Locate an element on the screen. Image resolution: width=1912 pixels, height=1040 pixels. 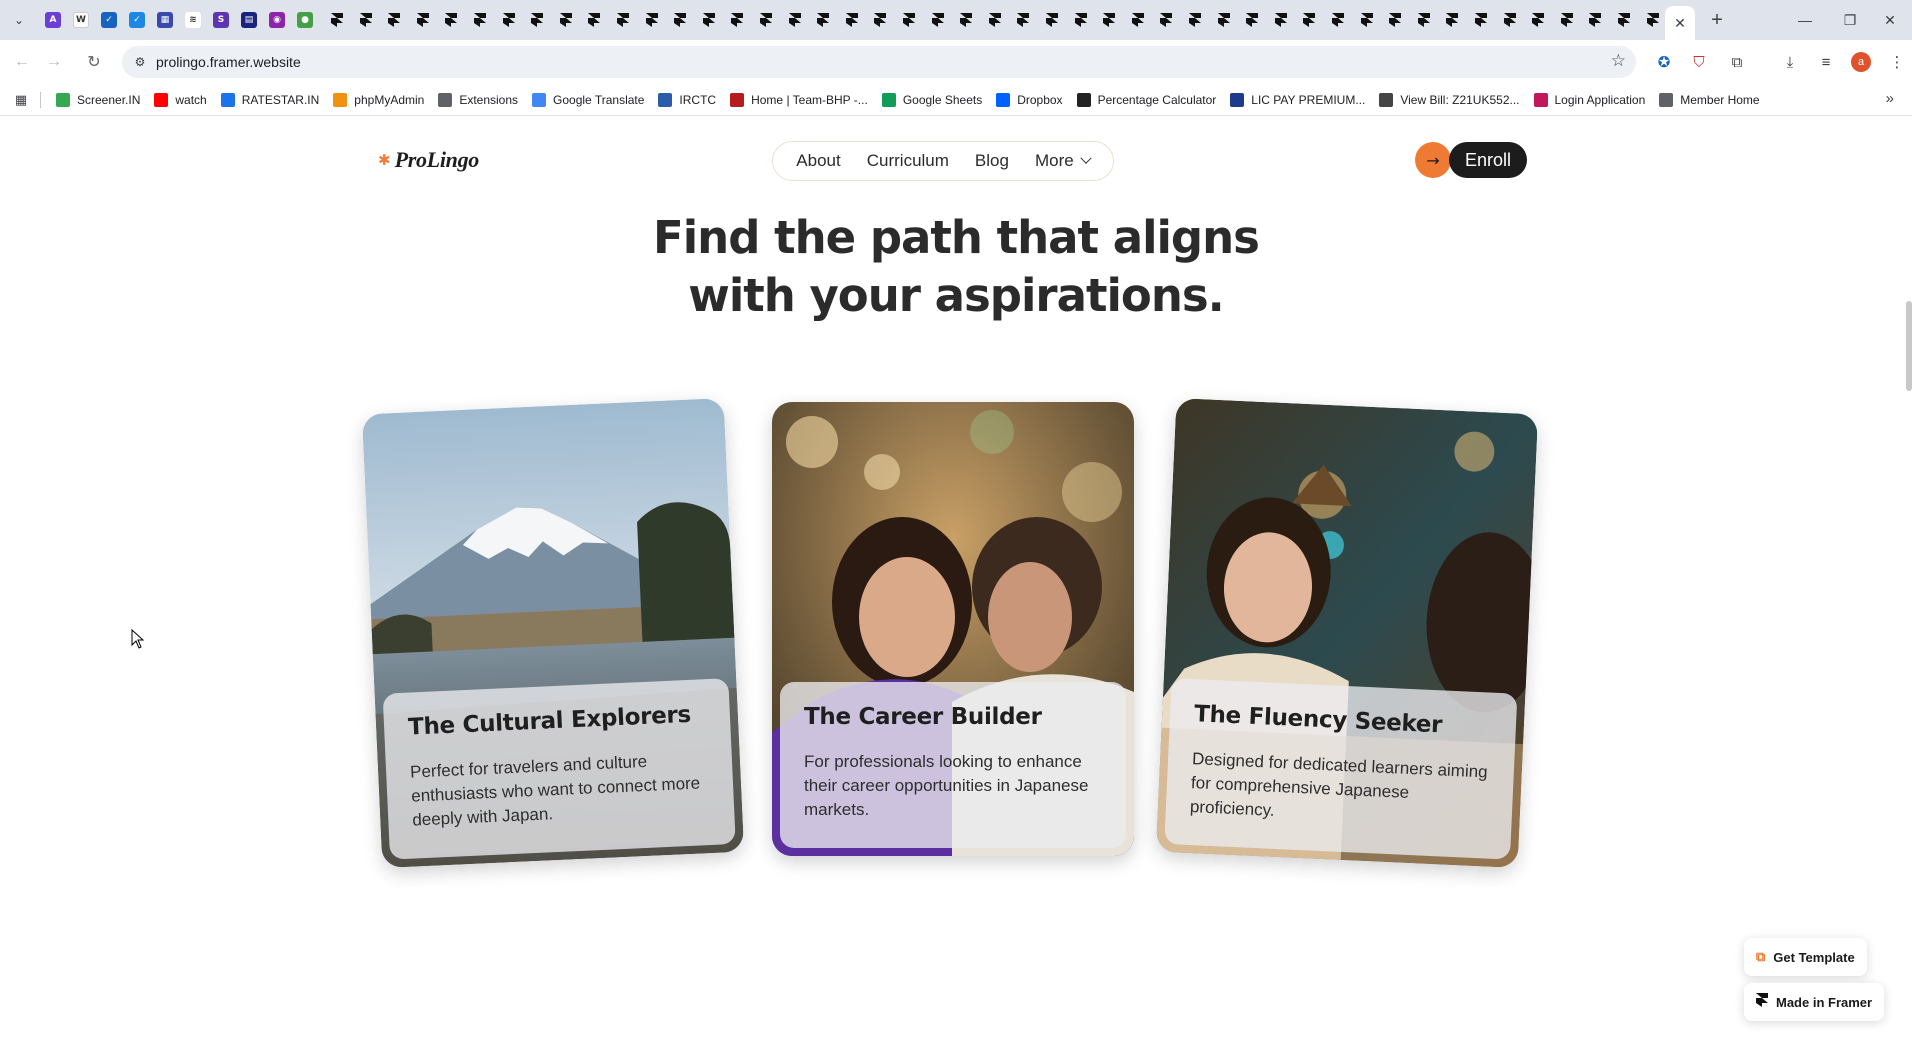
bookmark-item: watch is located at coordinates (180, 100).